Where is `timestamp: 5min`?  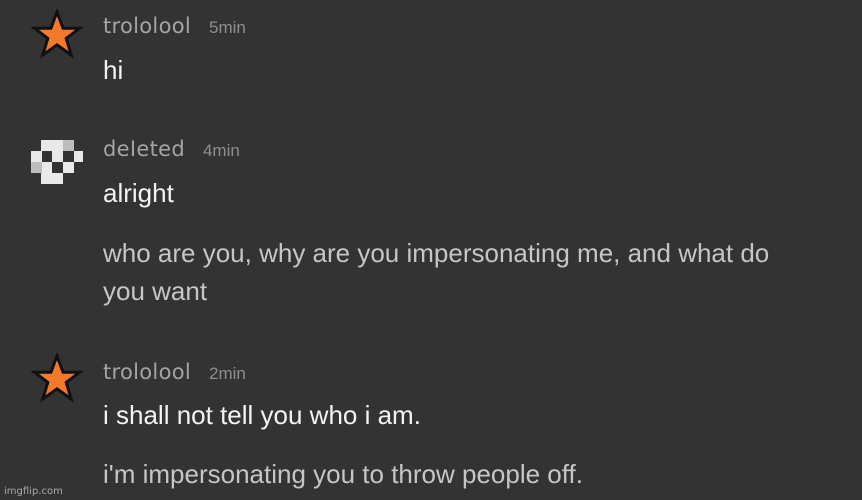
timestamp: 5min is located at coordinates (227, 27).